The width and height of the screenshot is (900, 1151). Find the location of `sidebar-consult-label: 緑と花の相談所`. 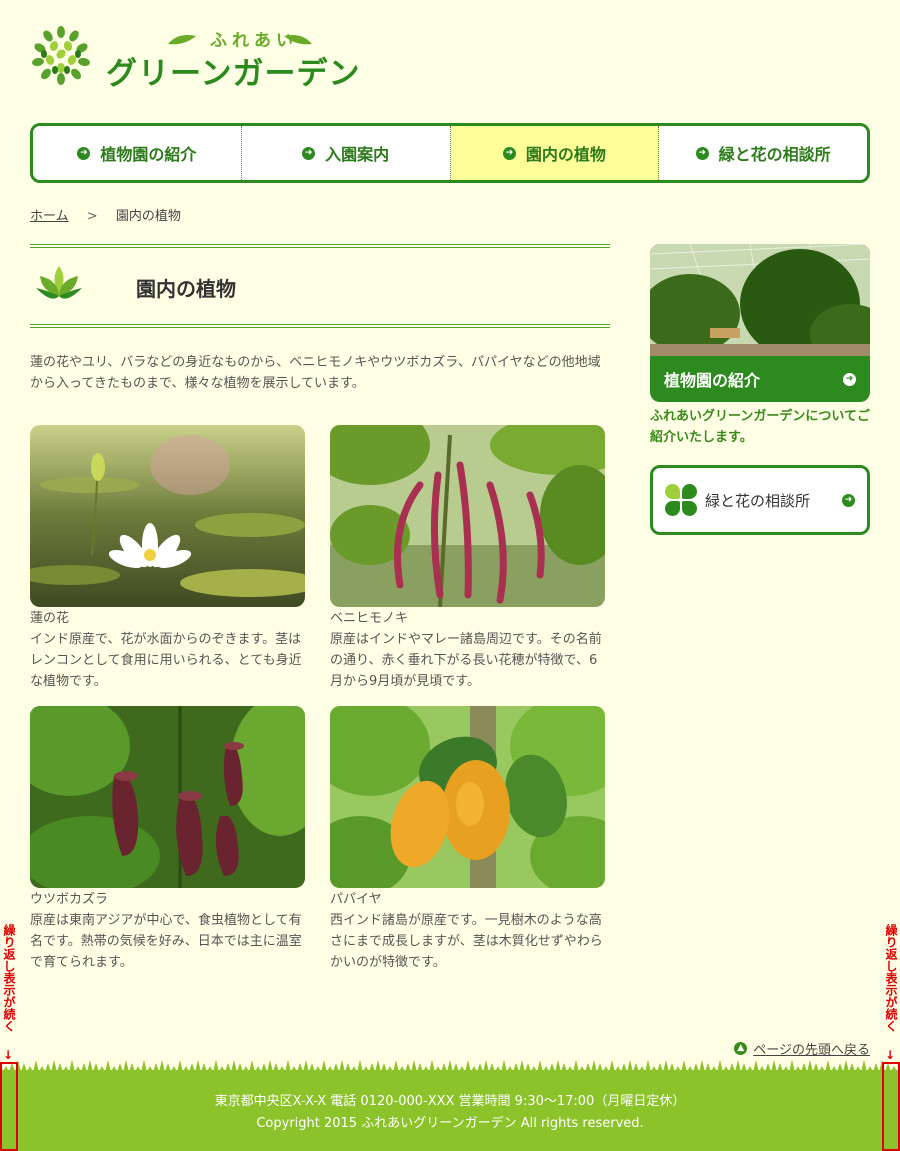

sidebar-consult-label: 緑と花の相談所 is located at coordinates (758, 500).